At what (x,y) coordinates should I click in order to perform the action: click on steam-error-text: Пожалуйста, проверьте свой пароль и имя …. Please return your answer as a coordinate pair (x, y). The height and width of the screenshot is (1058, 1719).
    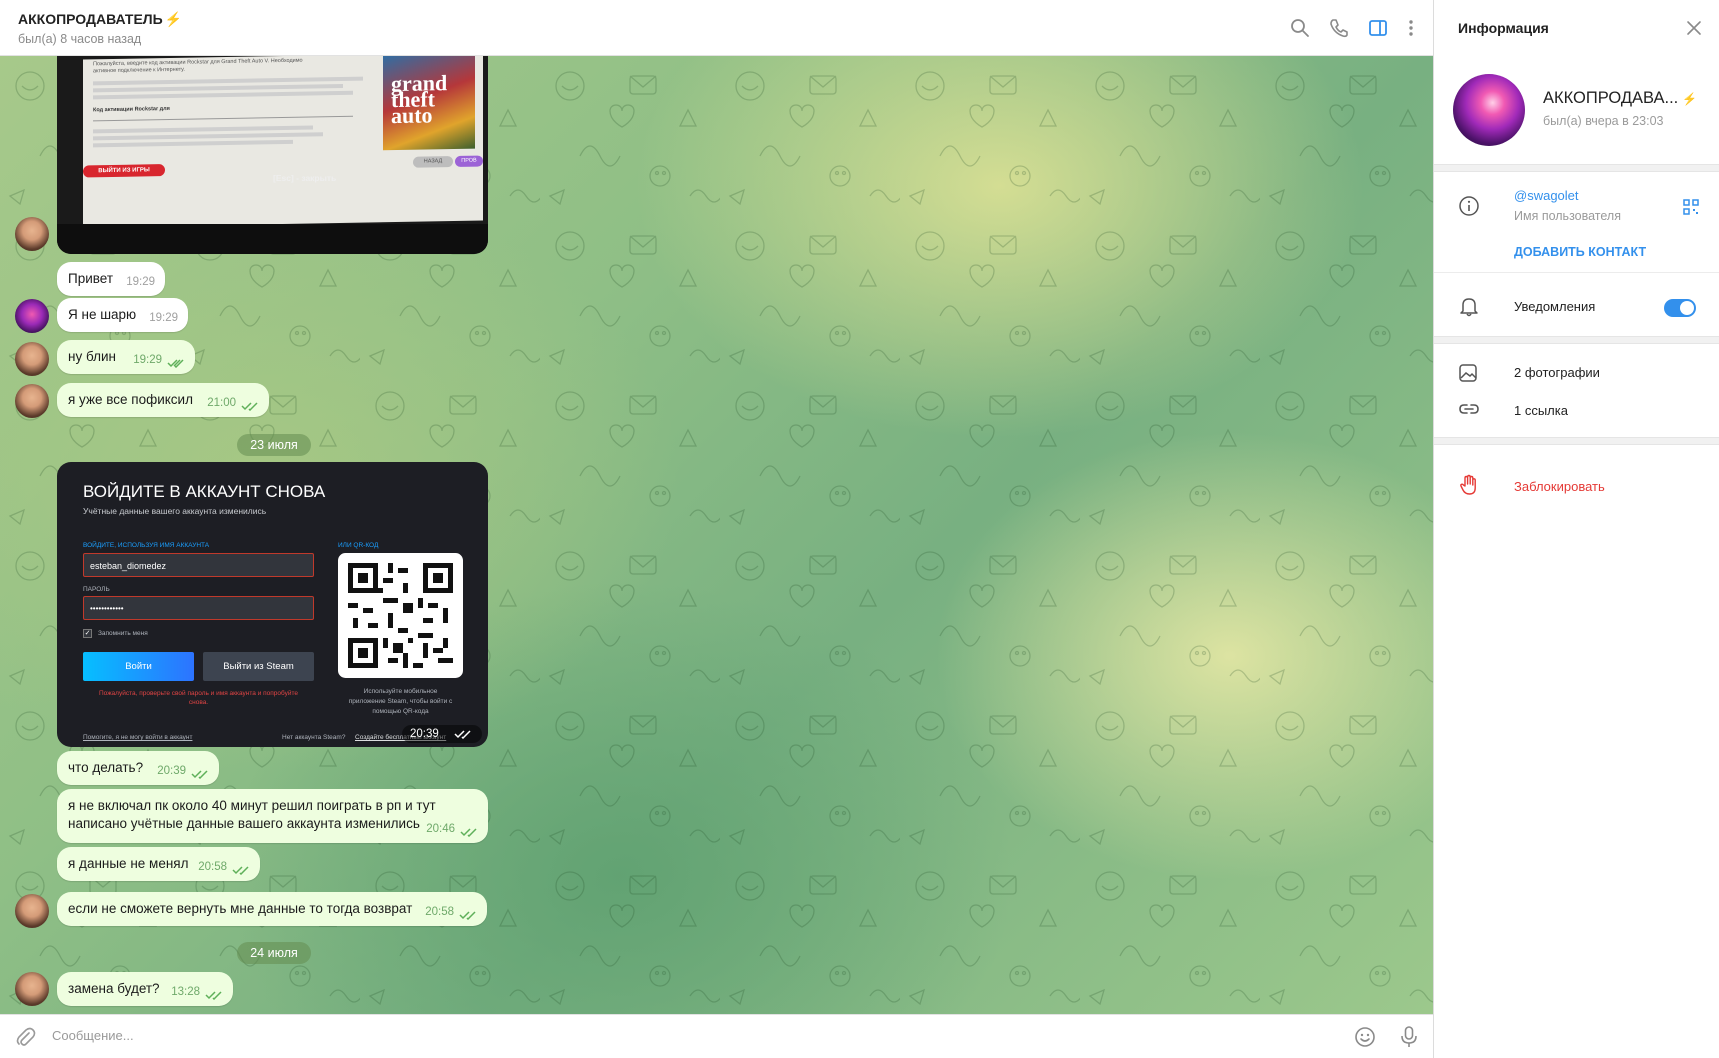
    Looking at the image, I should click on (198, 698).